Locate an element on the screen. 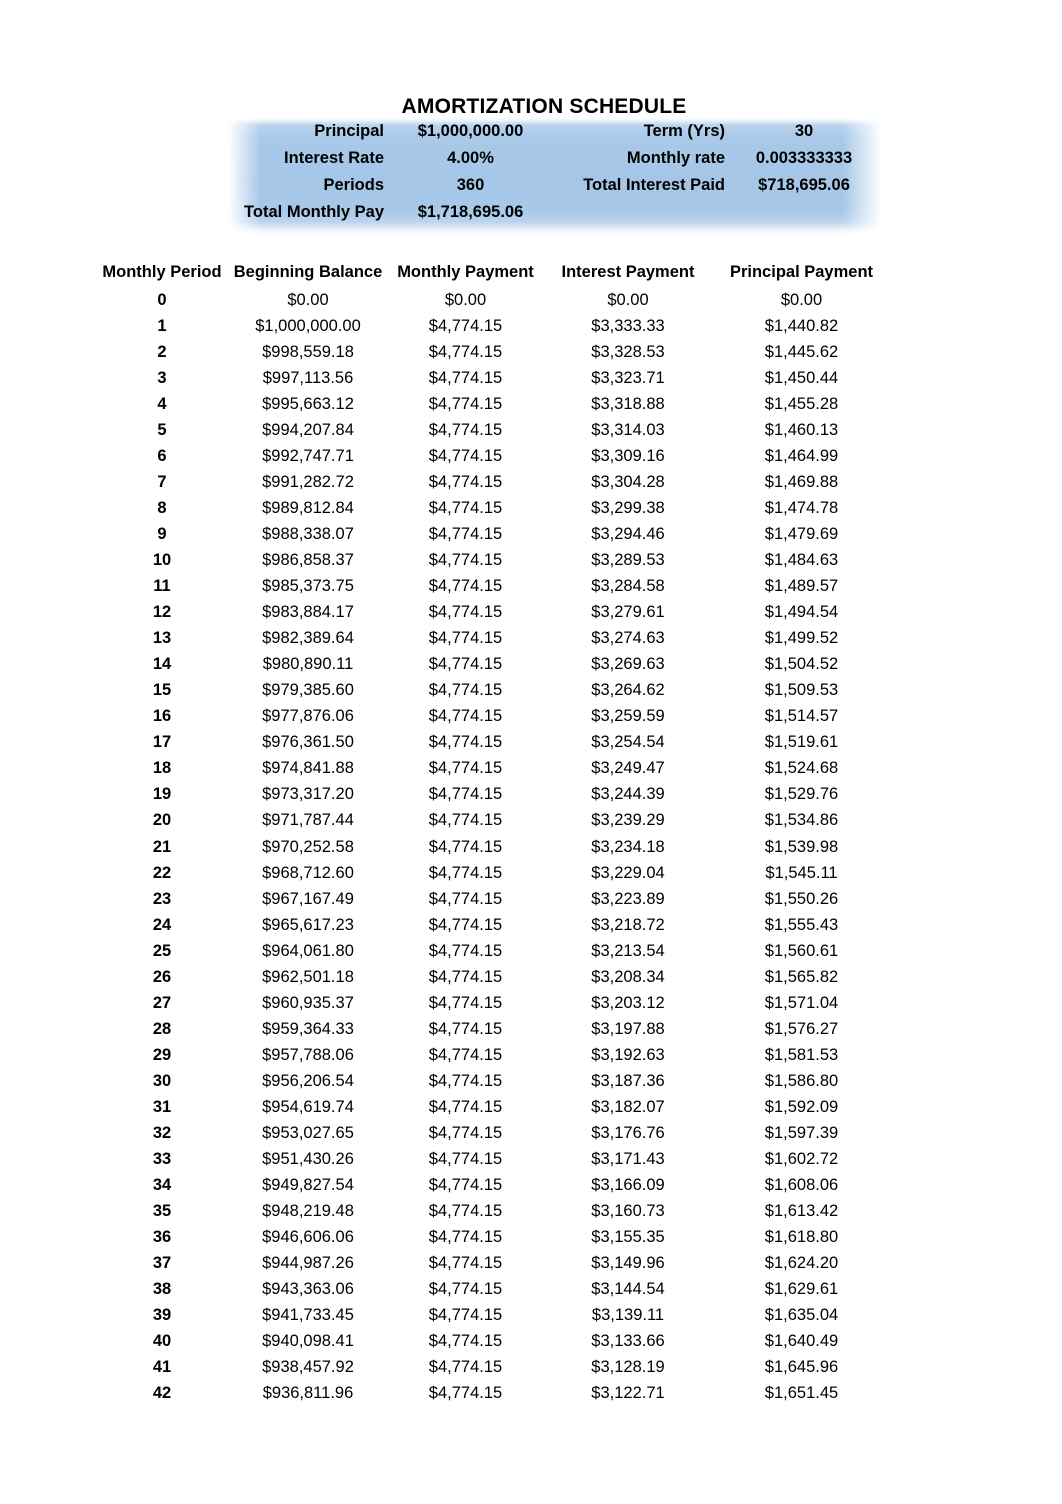  table-row: 8 $989,812.84 $4,774.15 $3,299.38 $1,474.78 is located at coordinates (493, 508).